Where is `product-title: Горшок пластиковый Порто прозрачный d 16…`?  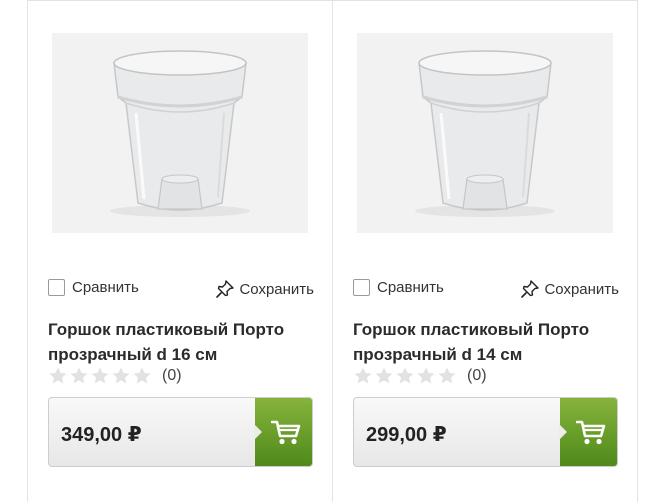
product-title: Горшок пластиковый Порто прозрачный d 16… is located at coordinates (186, 342).